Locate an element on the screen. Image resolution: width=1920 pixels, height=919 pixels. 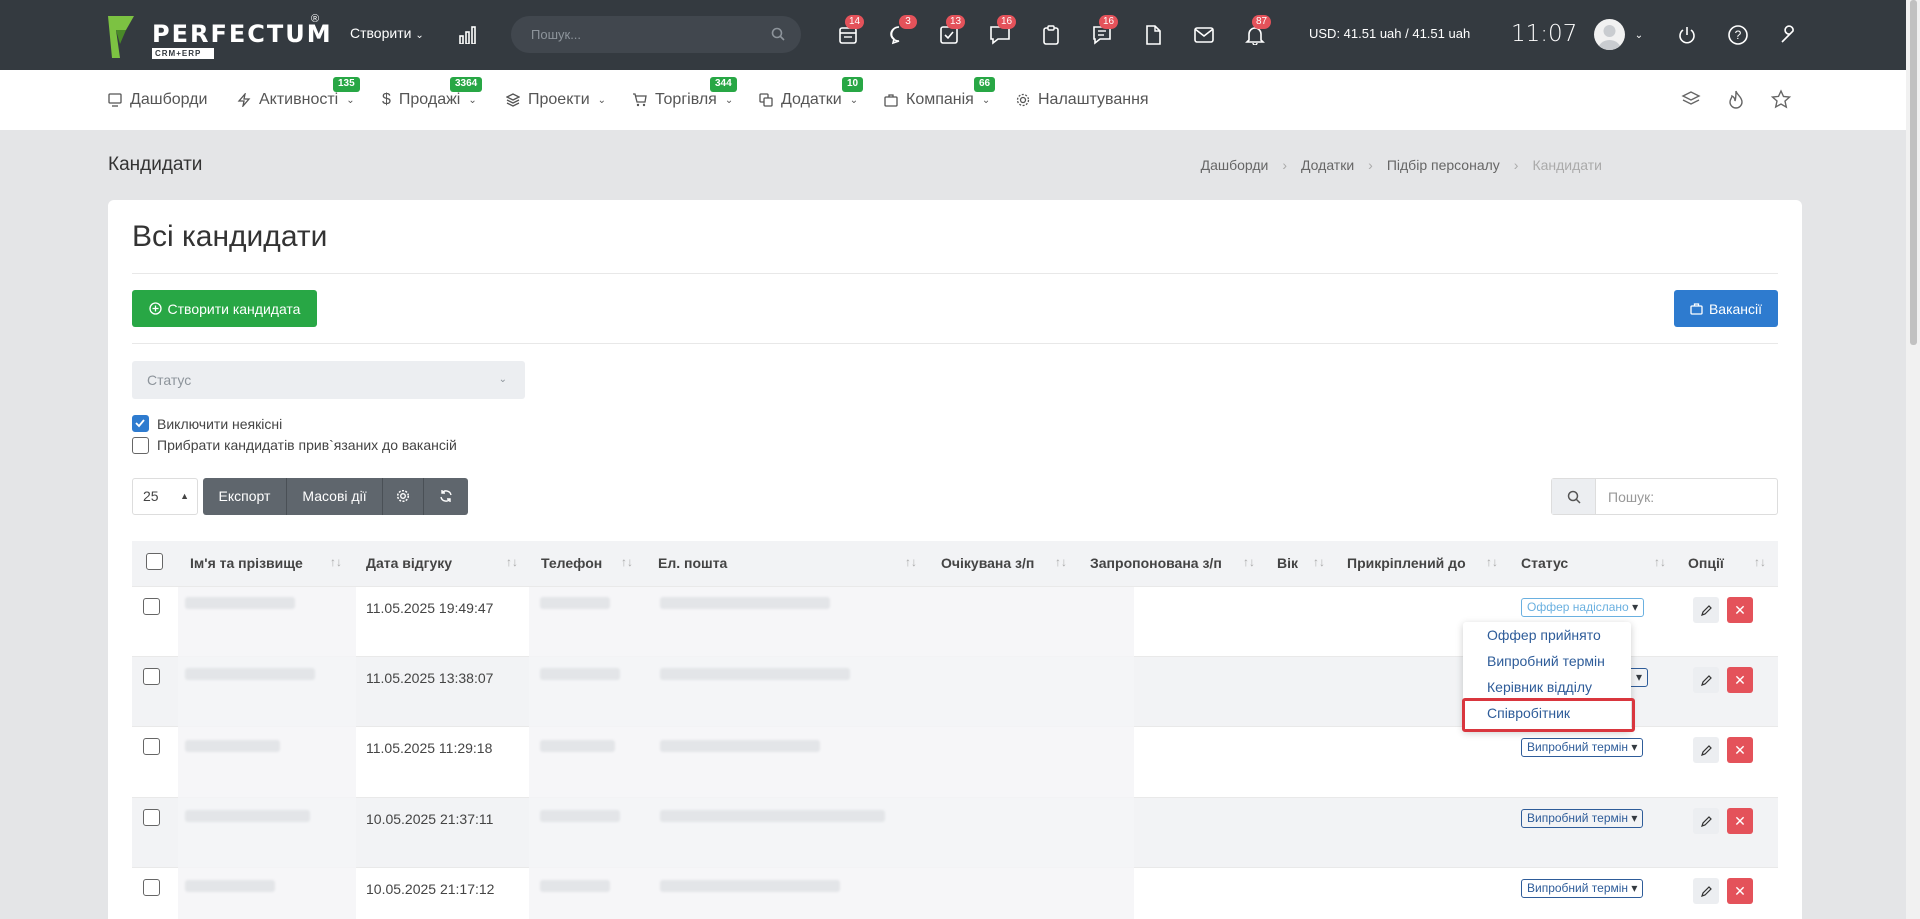
clipboard-icon is located at coordinates (1051, 35).